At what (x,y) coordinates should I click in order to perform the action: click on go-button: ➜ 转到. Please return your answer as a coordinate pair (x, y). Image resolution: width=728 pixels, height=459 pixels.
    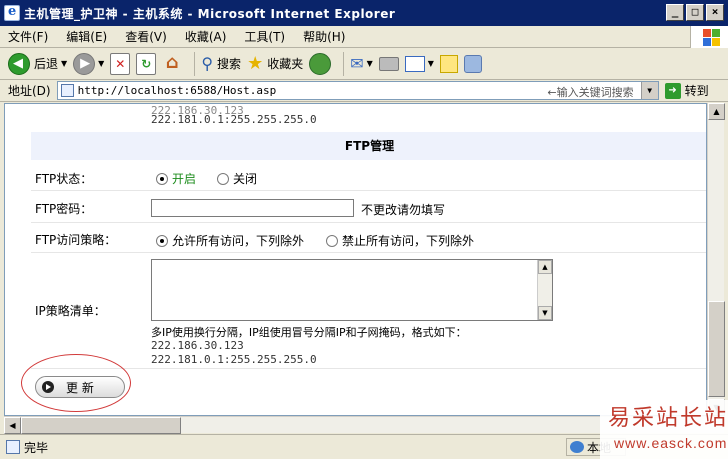
    Looking at the image, I should click on (686, 90).